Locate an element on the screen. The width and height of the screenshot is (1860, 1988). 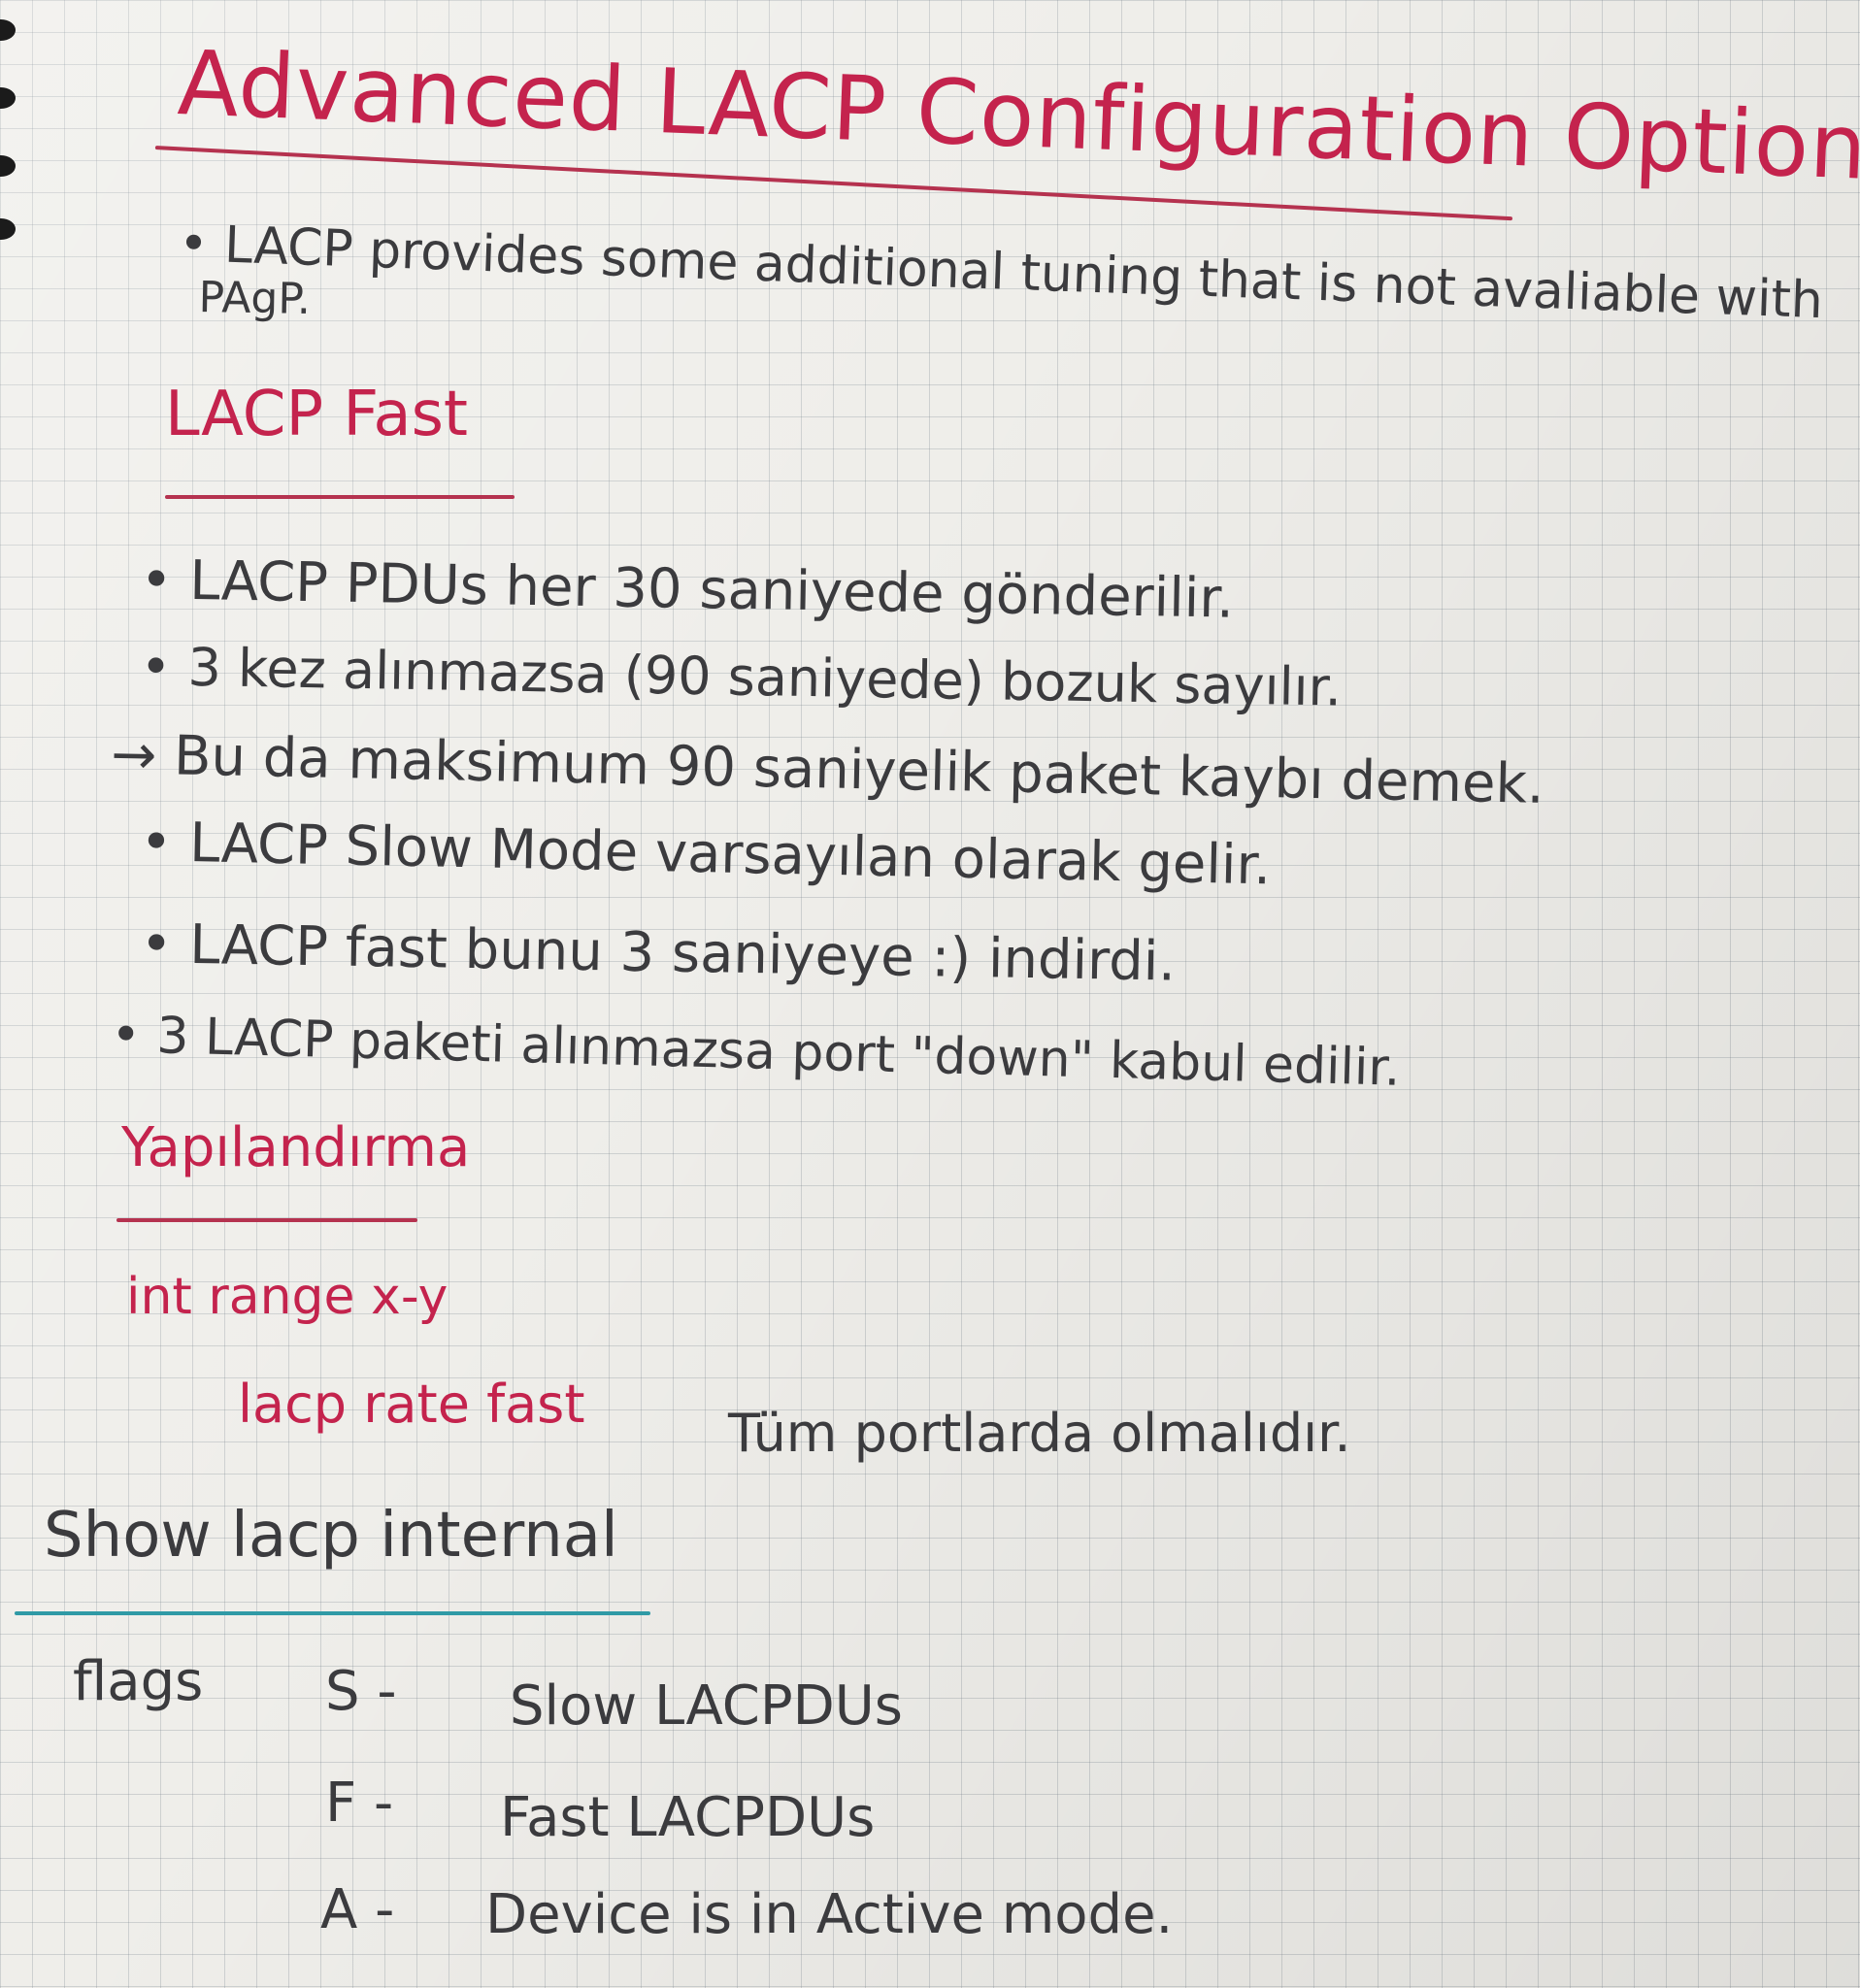
lacp-fast-line: • LACP PDUs her 30 saniyede gönderilir. is located at coordinates (687, 590).